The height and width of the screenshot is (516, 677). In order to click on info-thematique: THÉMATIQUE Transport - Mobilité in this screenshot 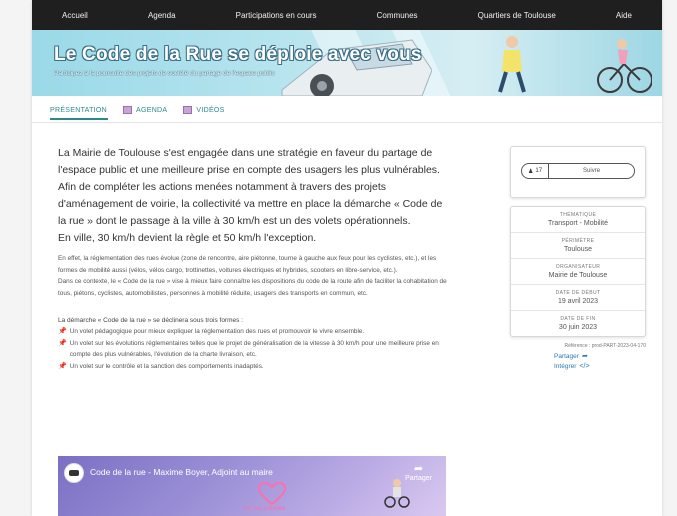, I will do `click(578, 220)`.